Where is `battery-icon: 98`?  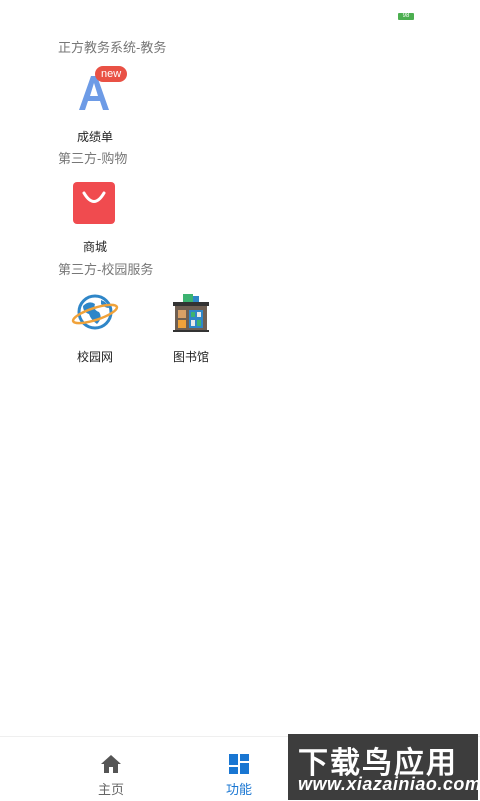
battery-icon: 98 is located at coordinates (406, 16).